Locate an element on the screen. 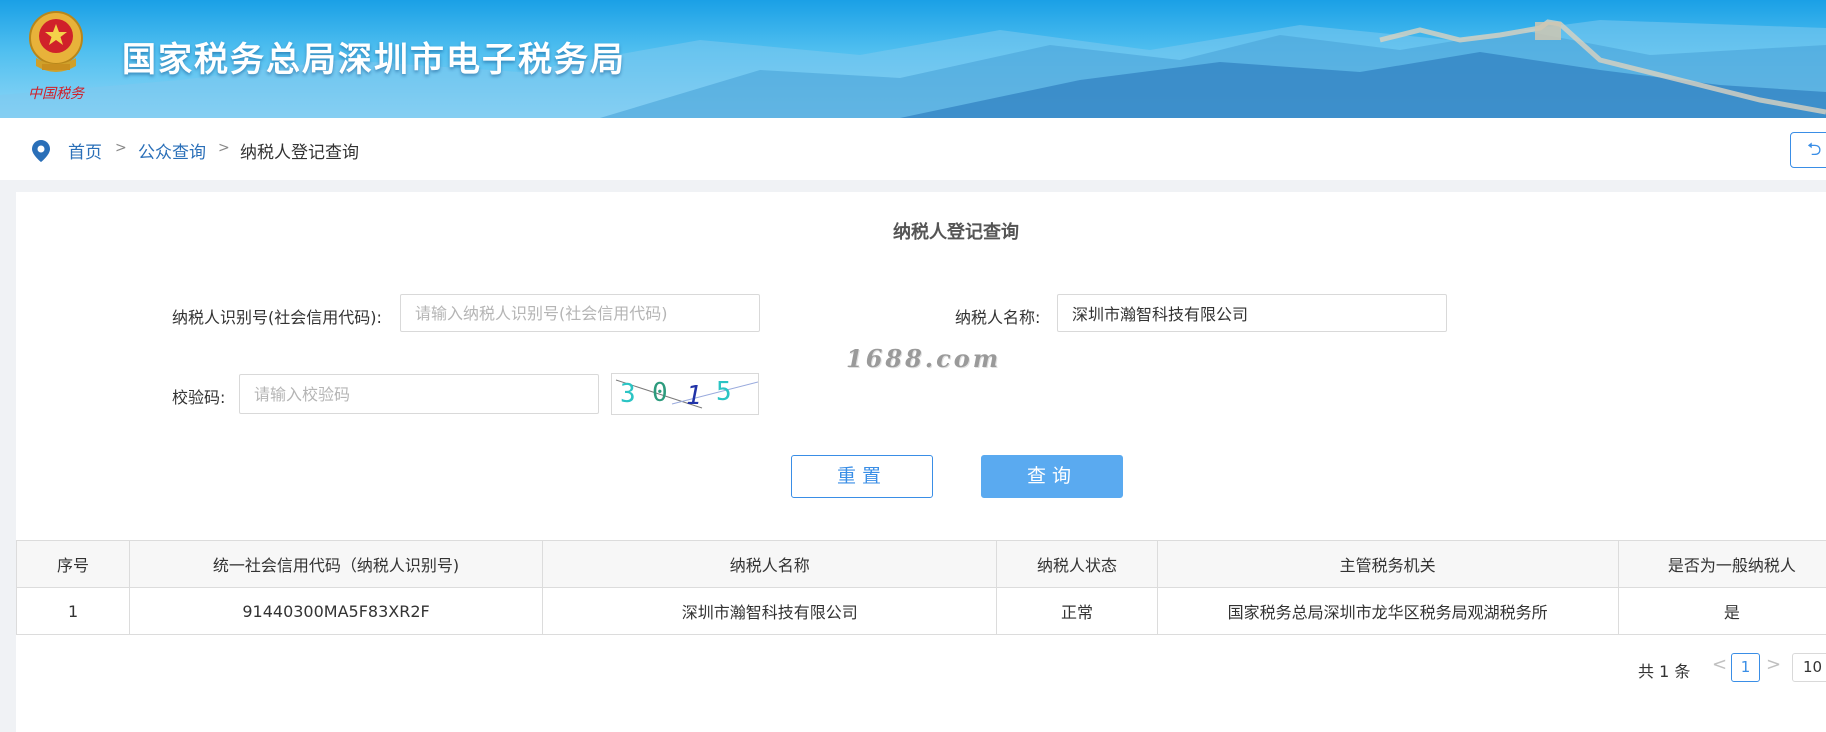 The image size is (1826, 732). captcha-label: 校验码: is located at coordinates (198, 396).